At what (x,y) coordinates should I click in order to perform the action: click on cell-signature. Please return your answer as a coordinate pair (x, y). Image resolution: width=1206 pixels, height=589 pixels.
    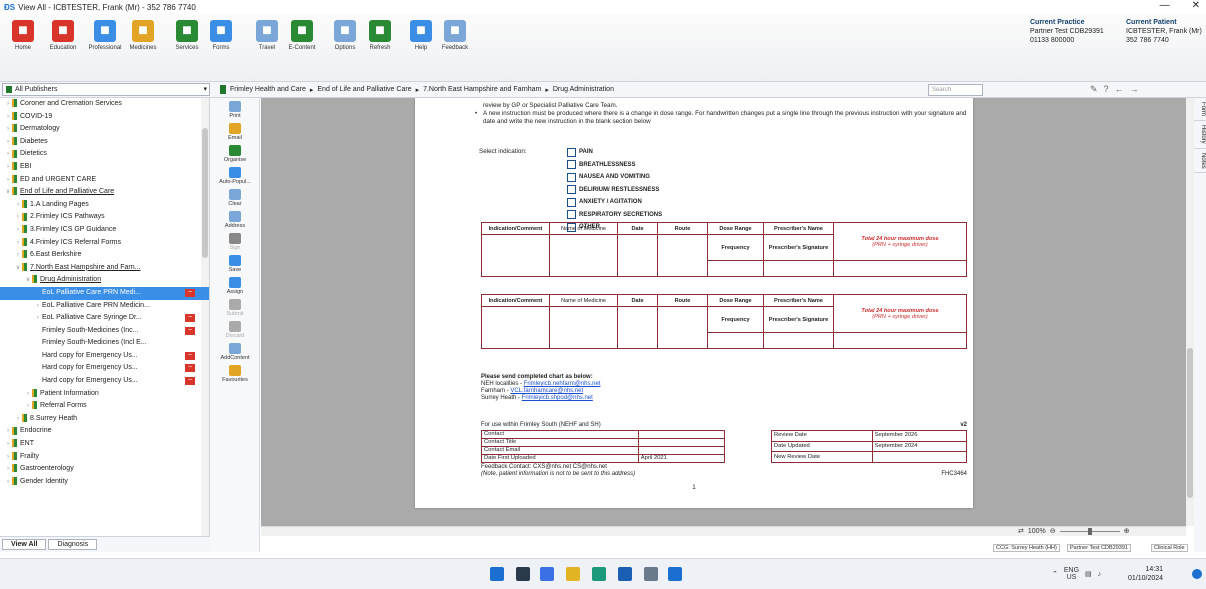
    Looking at the image, I should click on (798, 268).